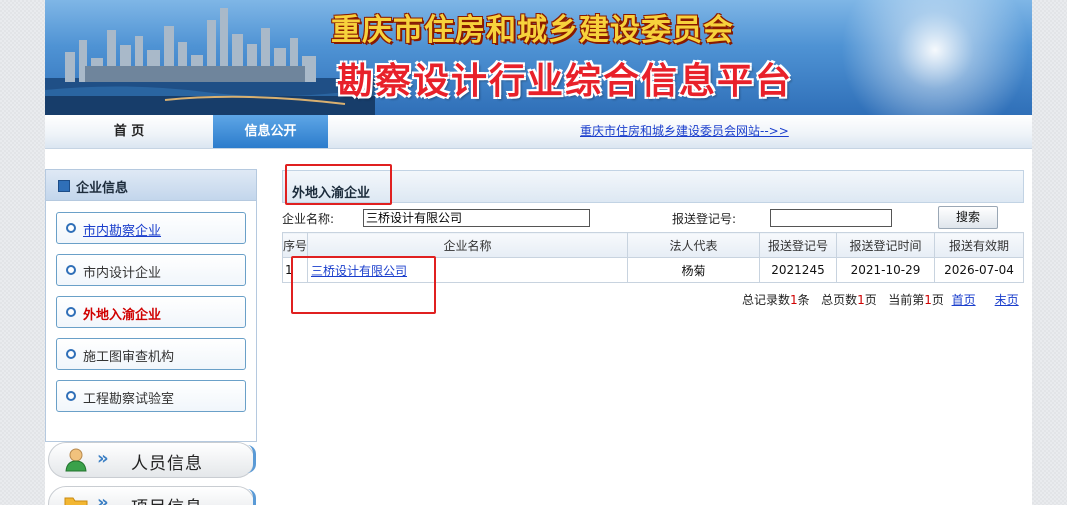 The image size is (1067, 505). I want to click on sidebar-item-external-firms: 外地入渝企业, so click(151, 312).